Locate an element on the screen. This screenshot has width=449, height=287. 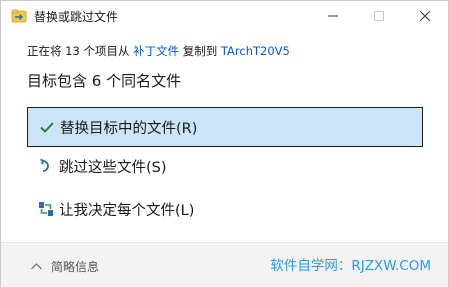
decide-each-icon is located at coordinates (46, 209).